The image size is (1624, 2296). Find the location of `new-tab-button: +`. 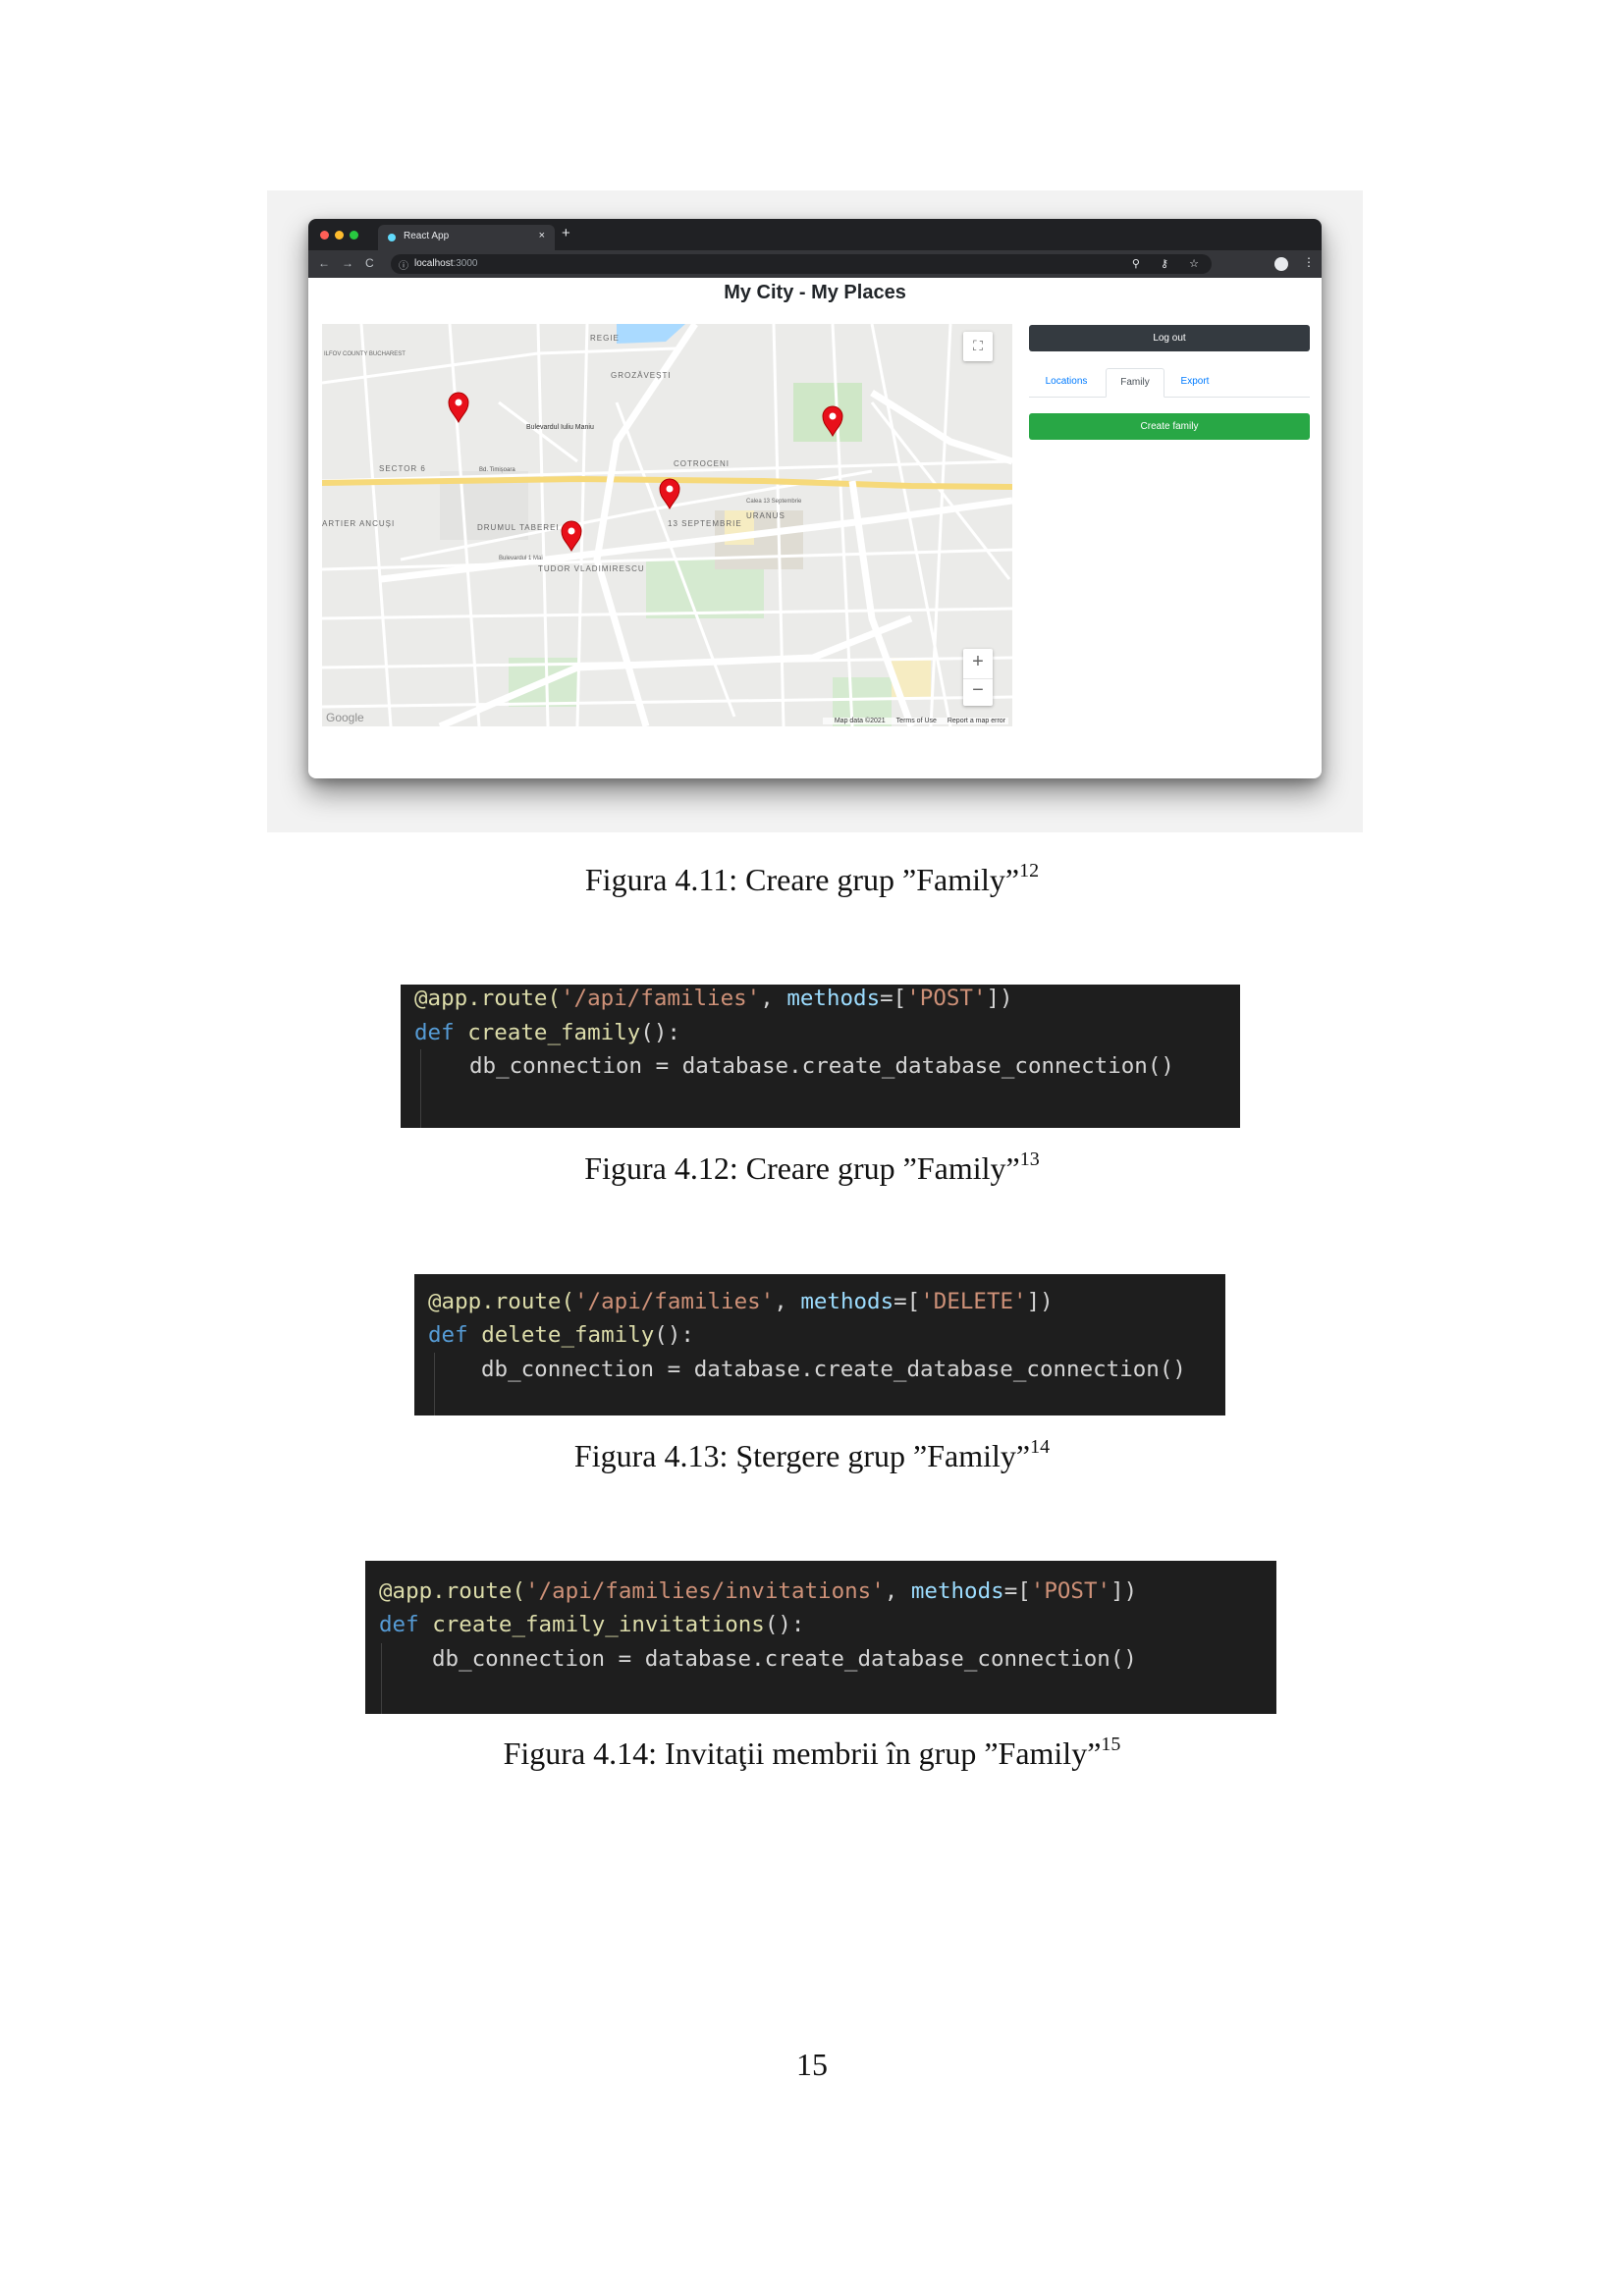

new-tab-button: + is located at coordinates (566, 233).